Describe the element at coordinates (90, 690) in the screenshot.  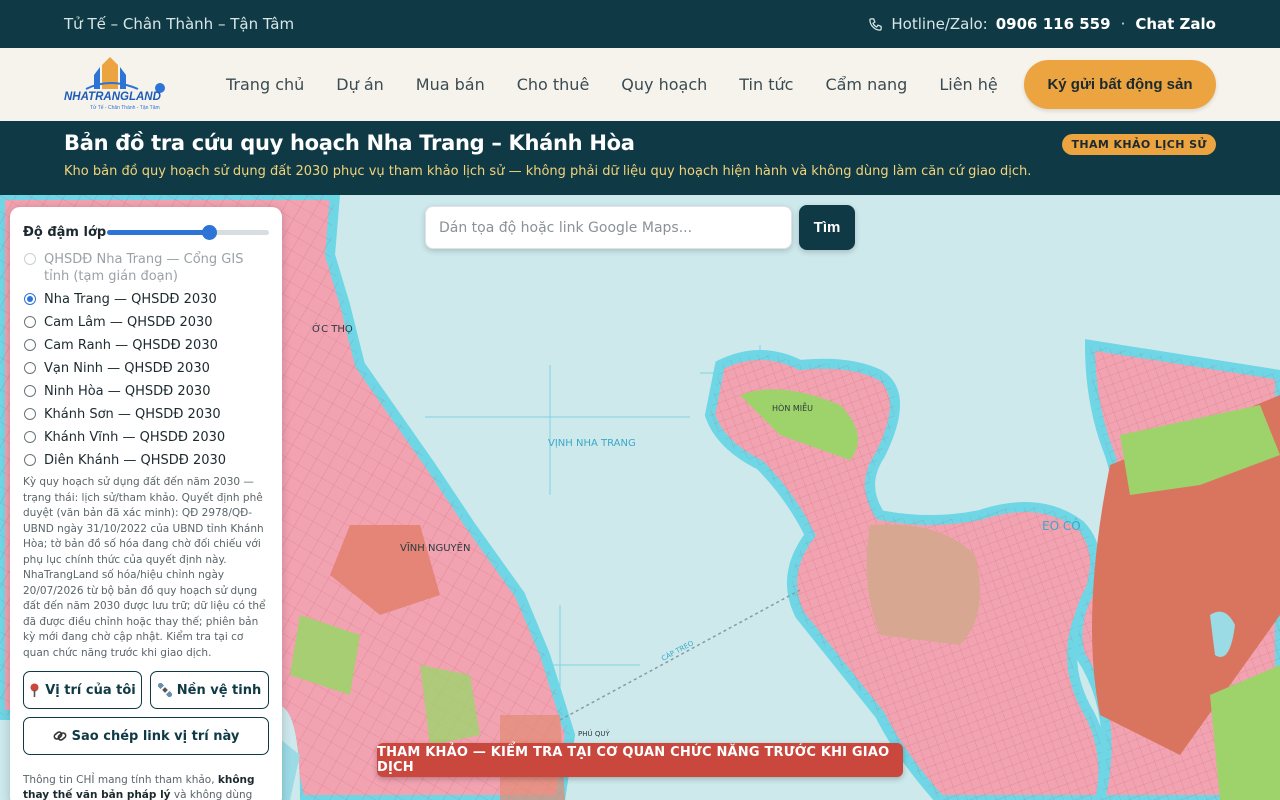
I see `my-location-label: Vị trí của tôi` at that location.